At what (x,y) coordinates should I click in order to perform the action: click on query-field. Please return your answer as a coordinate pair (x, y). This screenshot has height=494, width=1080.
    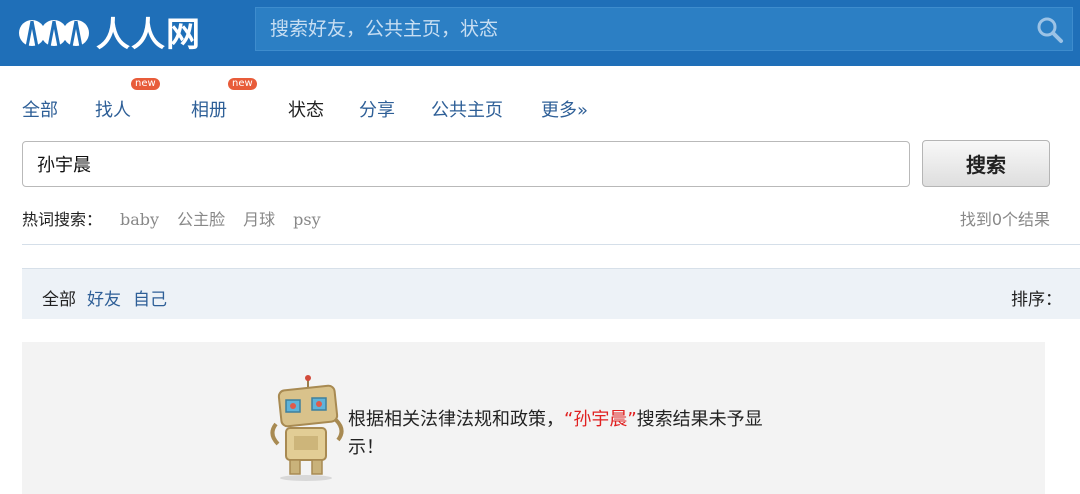
    Looking at the image, I should click on (466, 164).